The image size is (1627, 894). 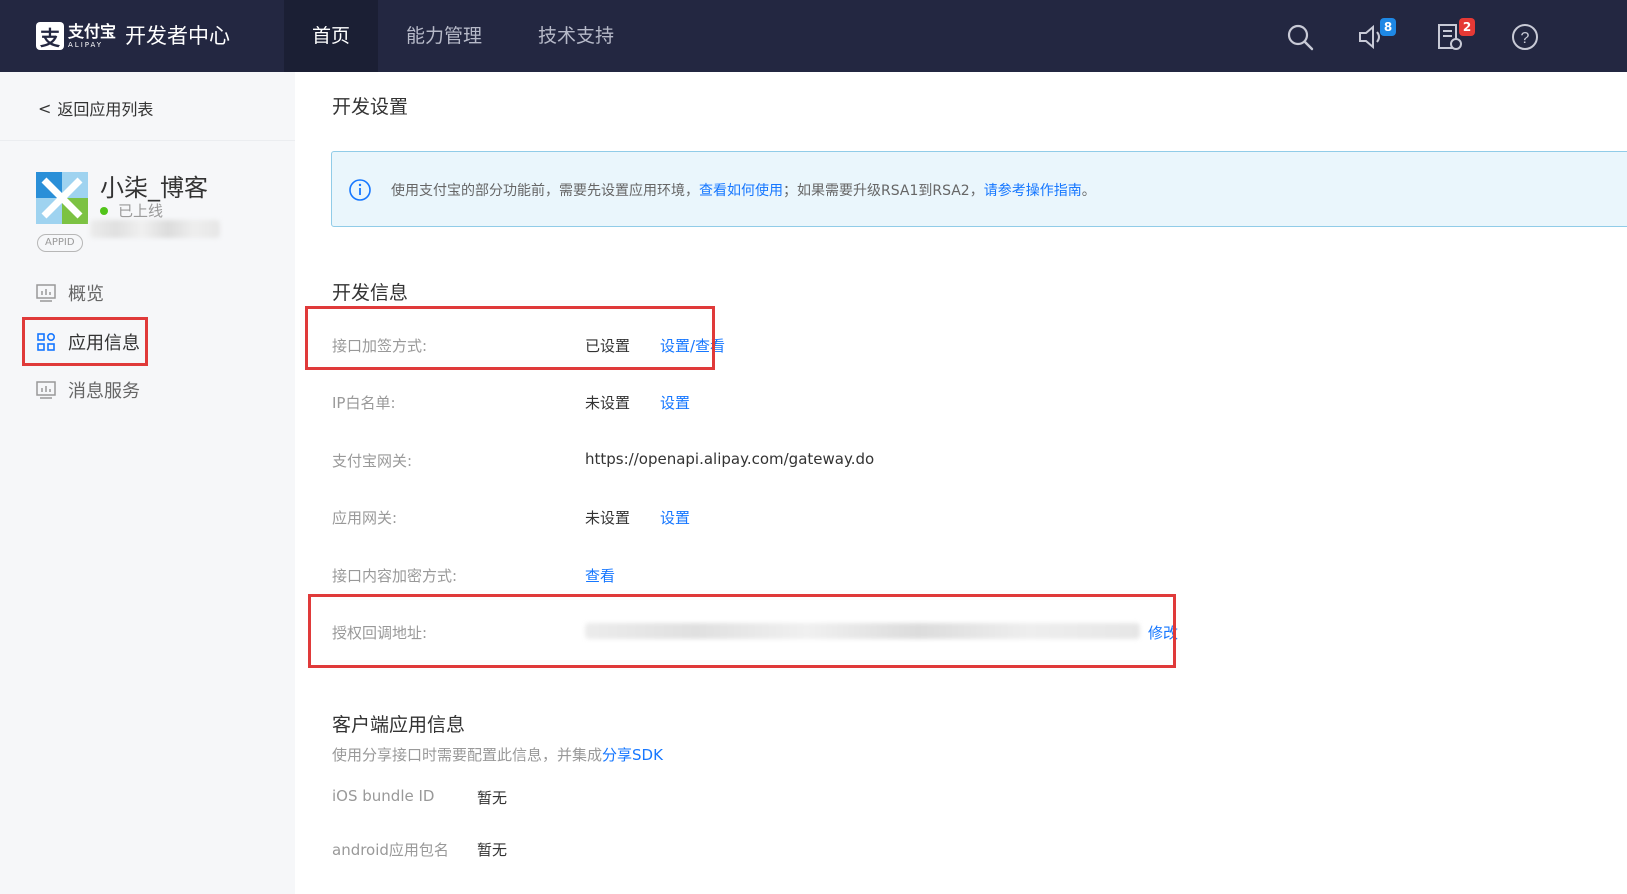 What do you see at coordinates (141, 211) in the screenshot?
I see `app-status-text: 已上线` at bounding box center [141, 211].